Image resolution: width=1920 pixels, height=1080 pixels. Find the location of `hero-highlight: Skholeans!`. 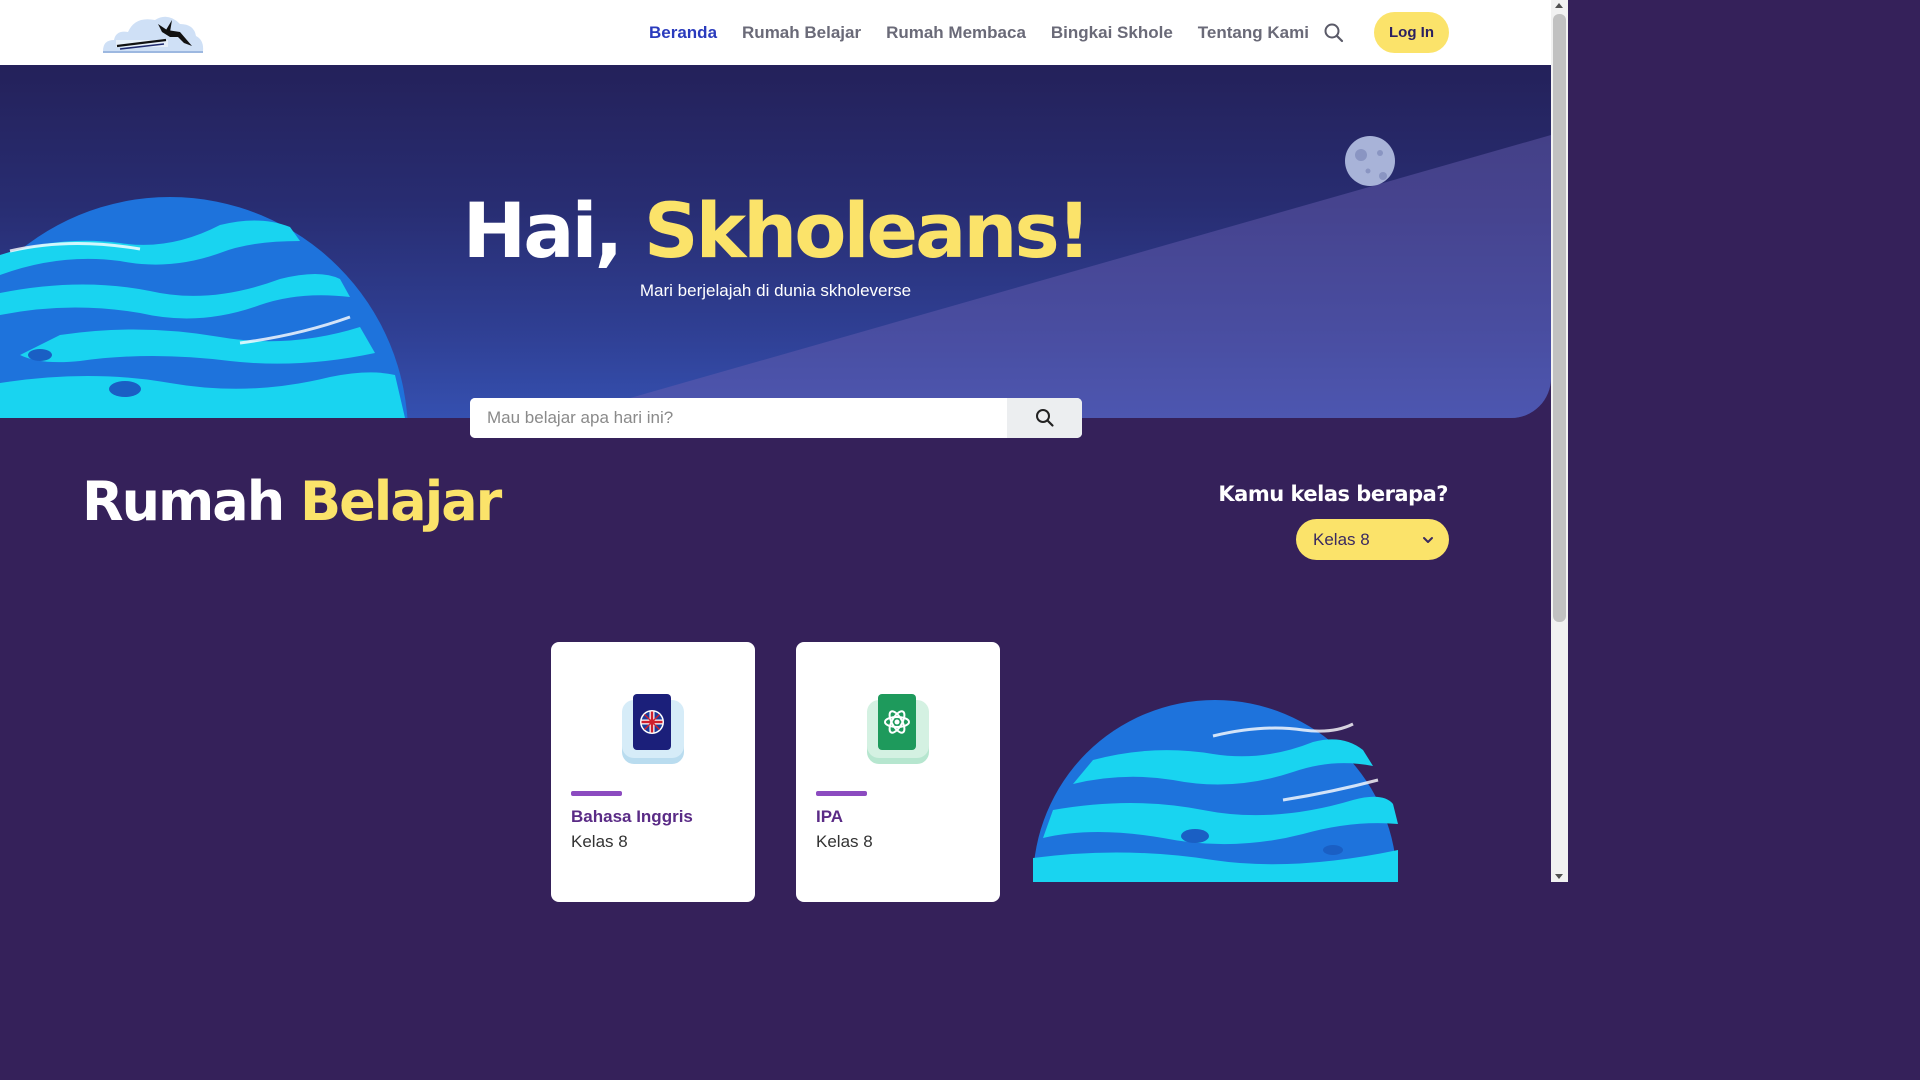

hero-highlight: Skholeans! is located at coordinates (867, 230).